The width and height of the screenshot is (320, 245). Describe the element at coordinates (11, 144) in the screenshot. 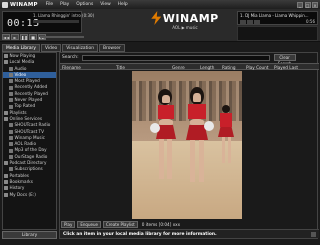

I see `aol-radio-icon` at that location.